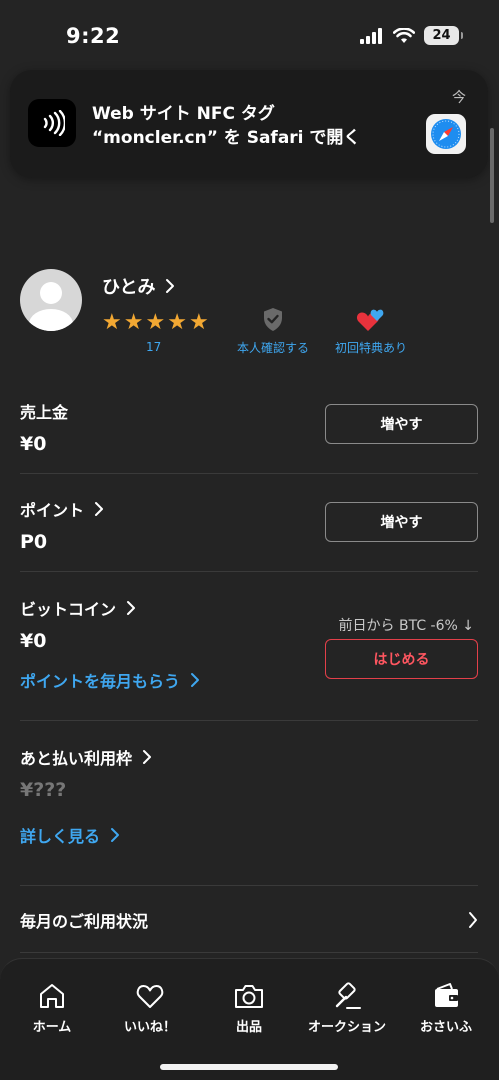  Describe the element at coordinates (249, 920) in the screenshot. I see `monthly-usage-row: 毎月のご利用状況` at that location.